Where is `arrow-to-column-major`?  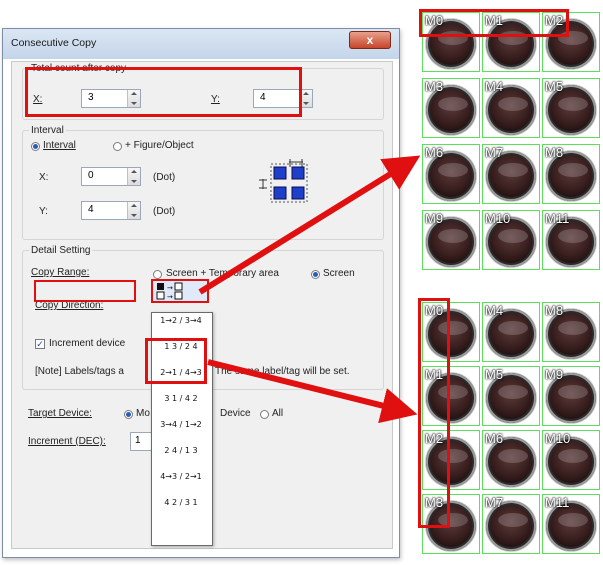
arrow-to-column-major is located at coordinates (312, 391).